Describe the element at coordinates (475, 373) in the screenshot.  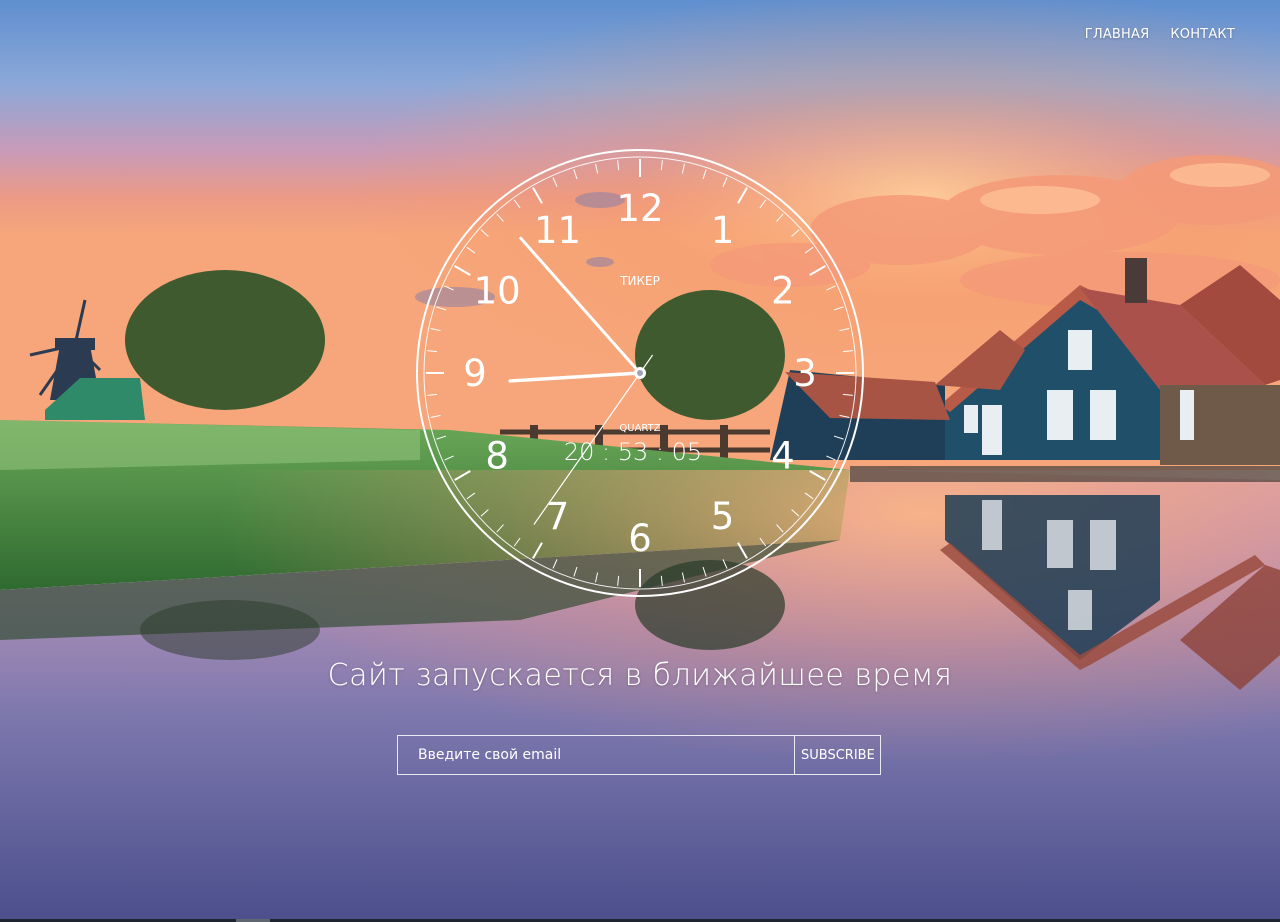
I see `clock-numeral: 9` at that location.